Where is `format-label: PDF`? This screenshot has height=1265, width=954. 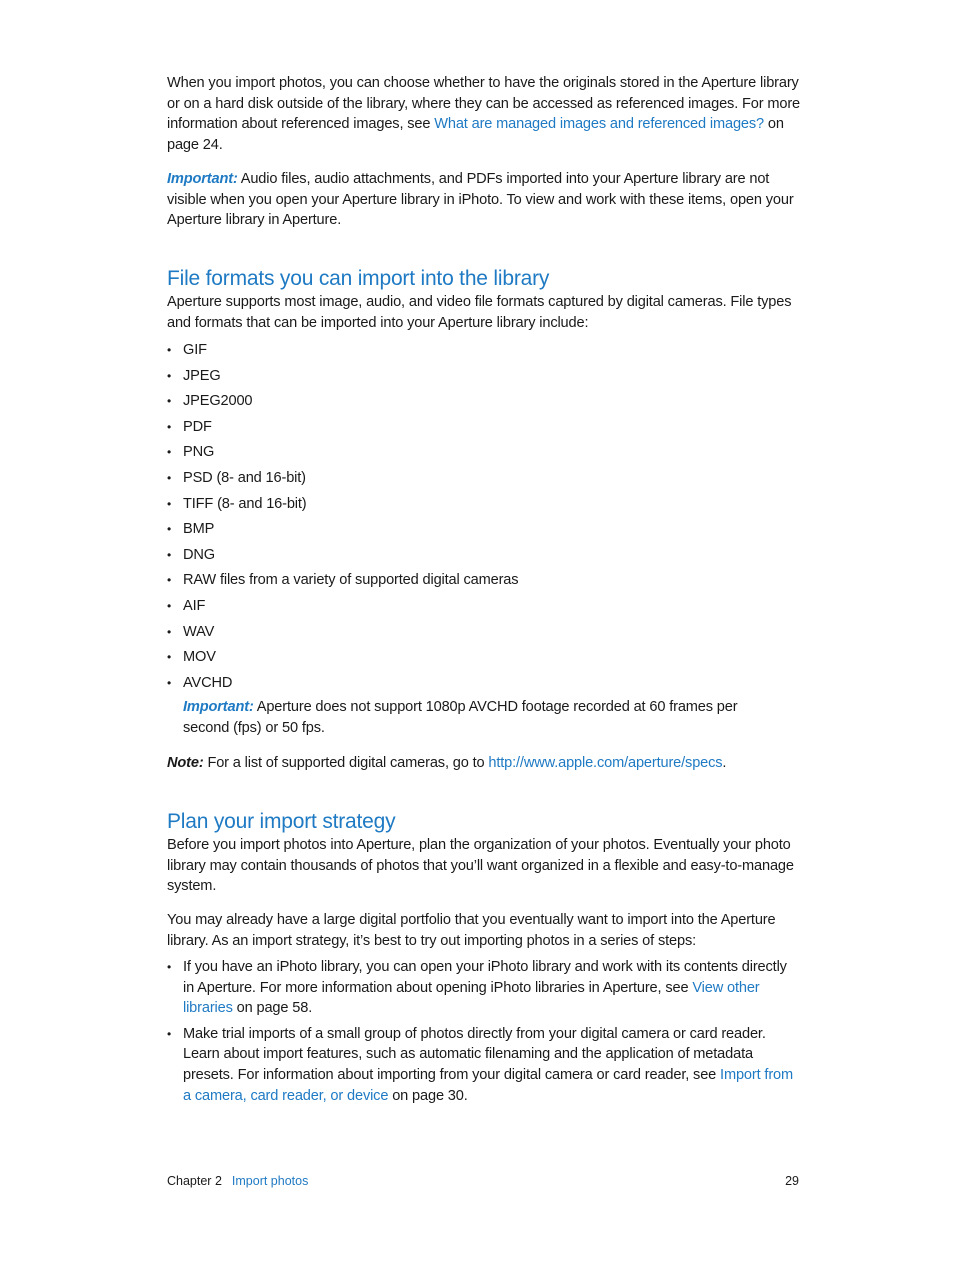
format-label: PDF is located at coordinates (197, 426).